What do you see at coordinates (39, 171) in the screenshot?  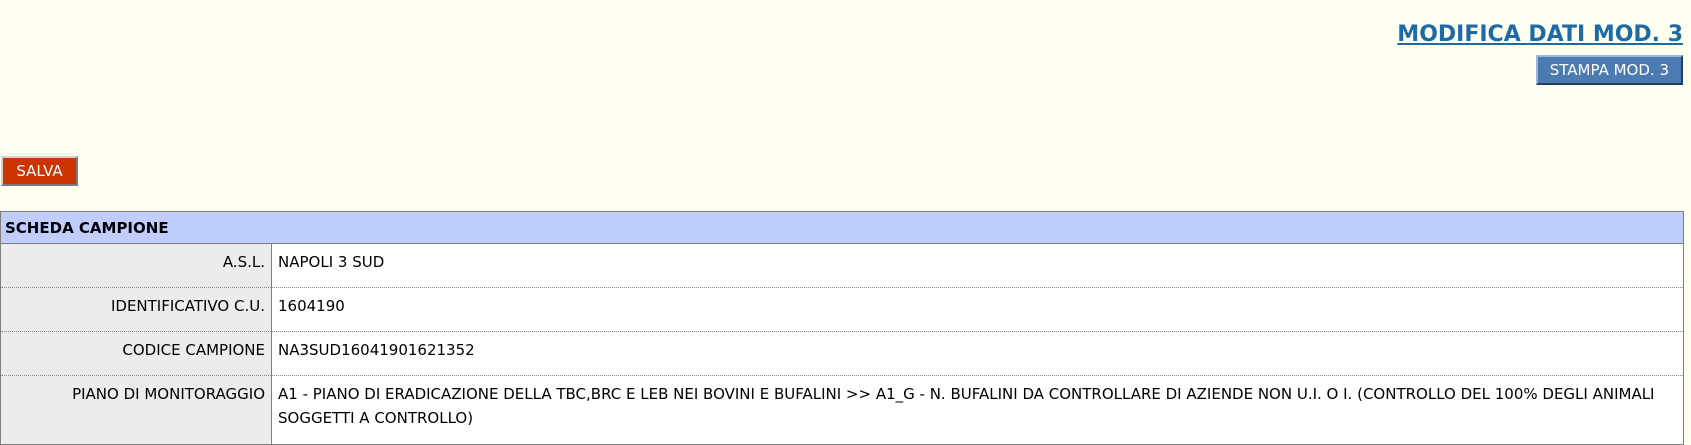 I see `save-button: SALVA` at bounding box center [39, 171].